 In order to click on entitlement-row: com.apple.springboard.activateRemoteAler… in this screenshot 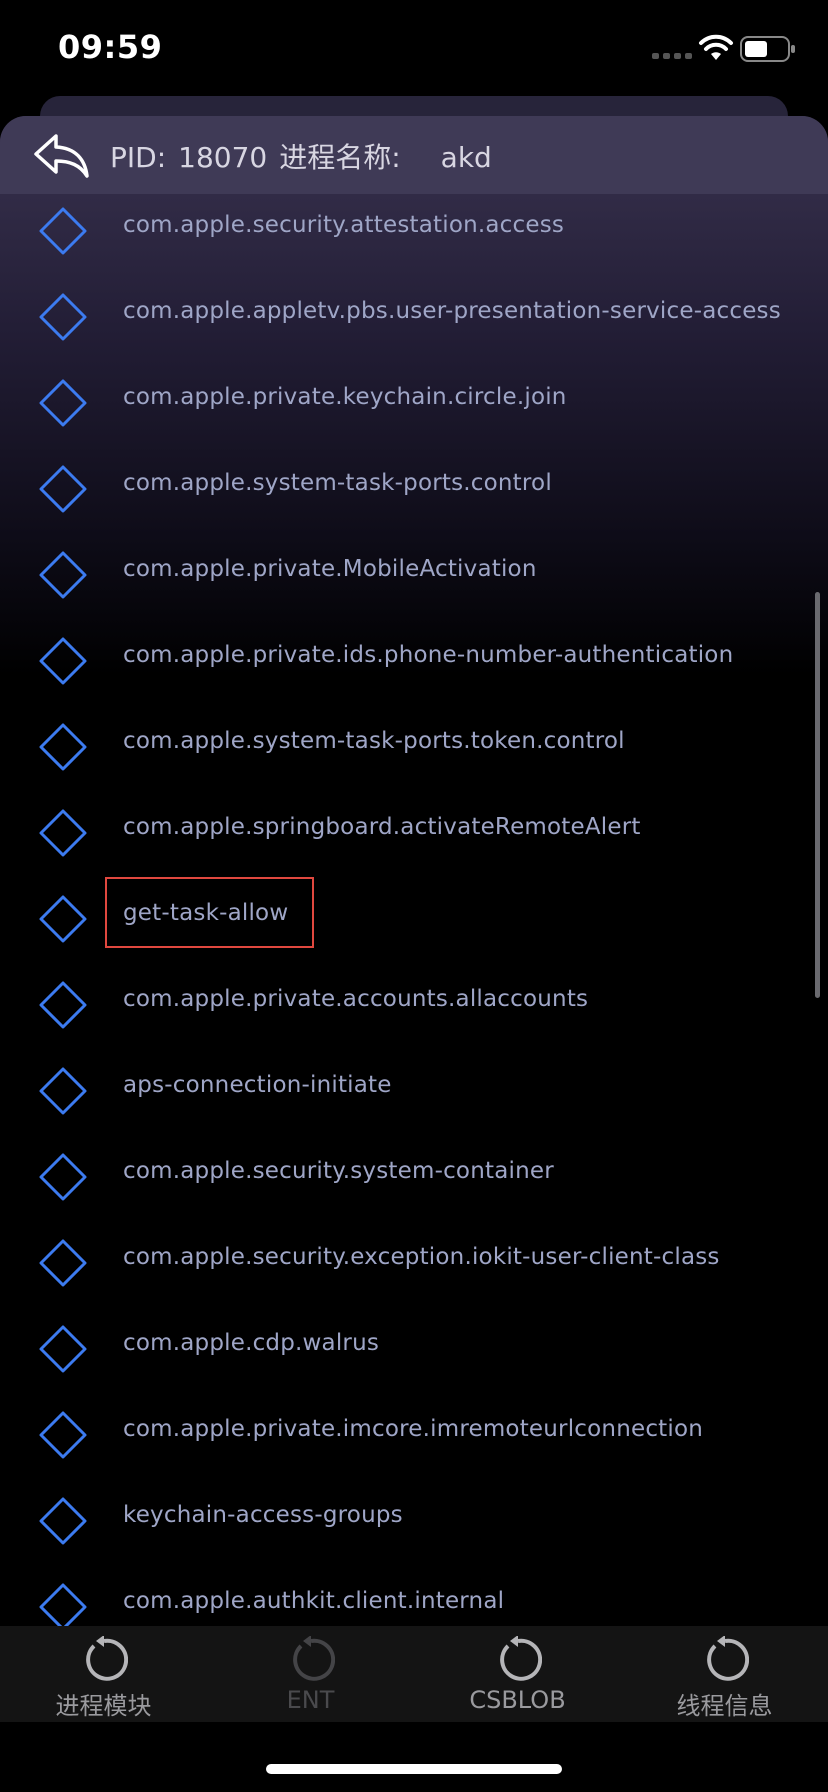, I will do `click(414, 831)`.